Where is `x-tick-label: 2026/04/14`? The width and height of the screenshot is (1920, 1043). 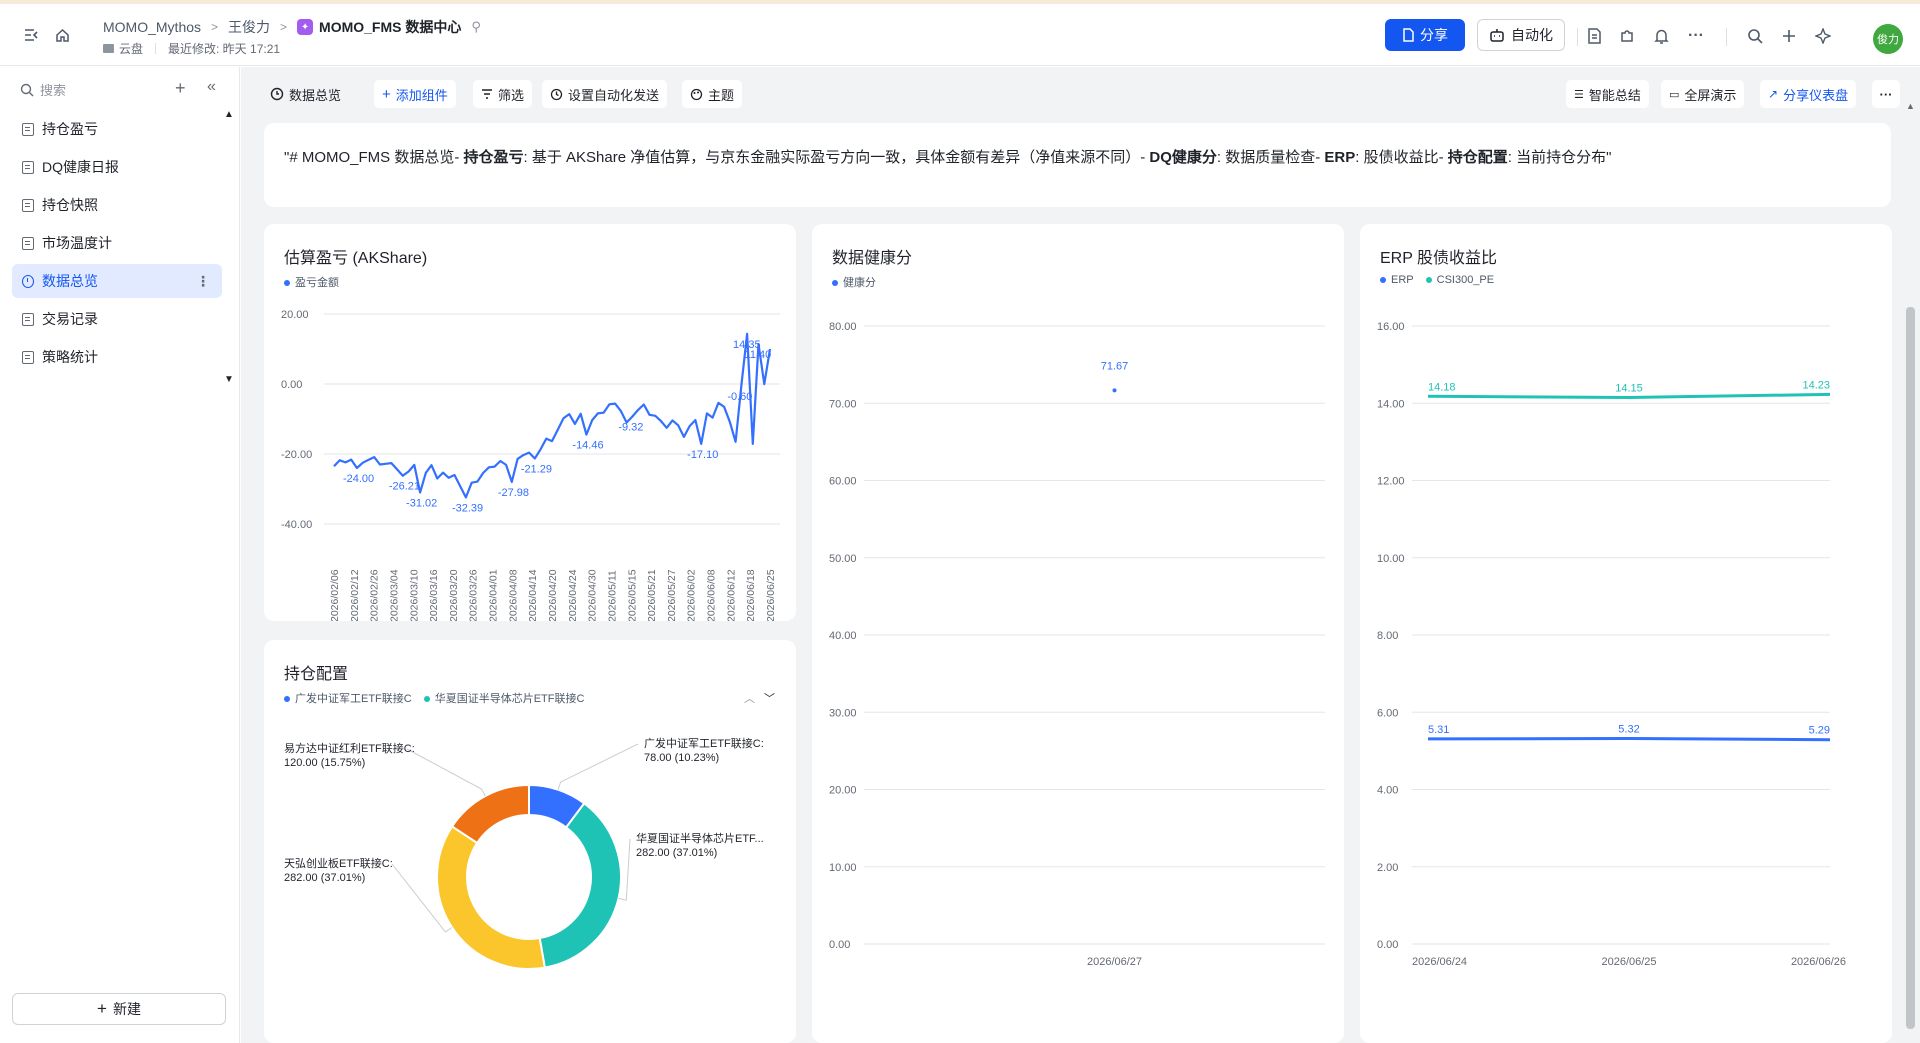 x-tick-label: 2026/04/14 is located at coordinates (533, 595).